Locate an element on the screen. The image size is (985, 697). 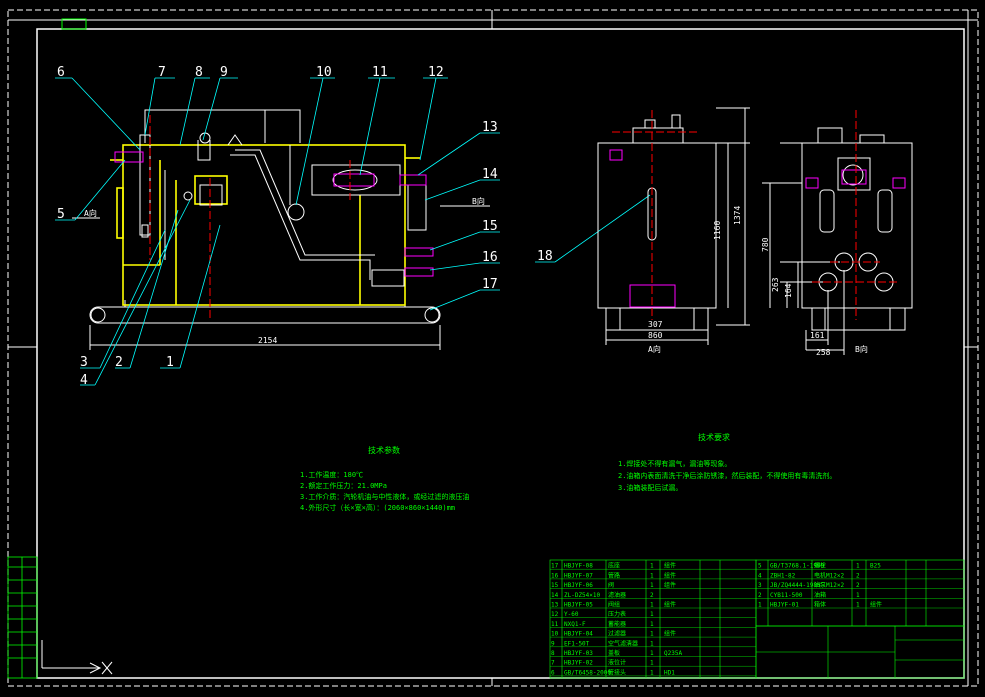
parts-cell: 8 is located at coordinates (553, 653).